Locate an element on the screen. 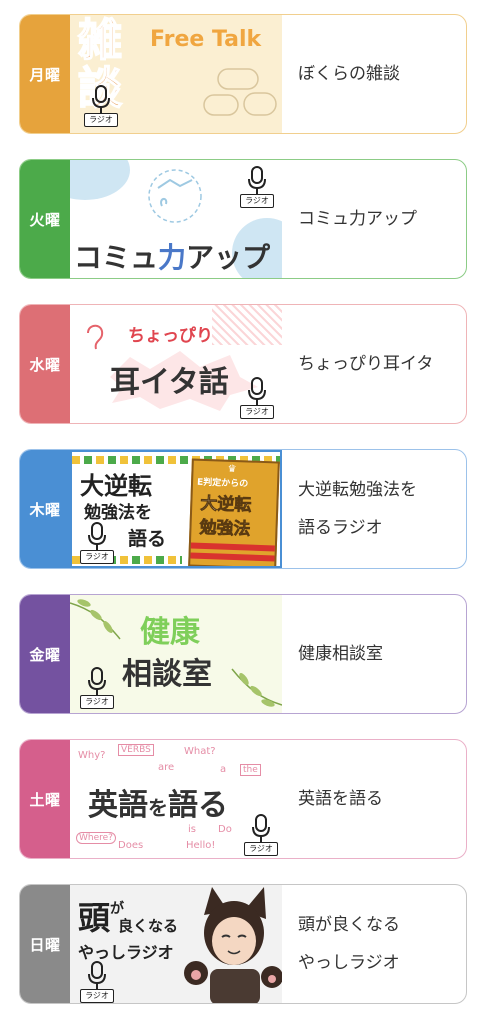  program-title: ちょっぴり耳イタ is located at coordinates (366, 364).